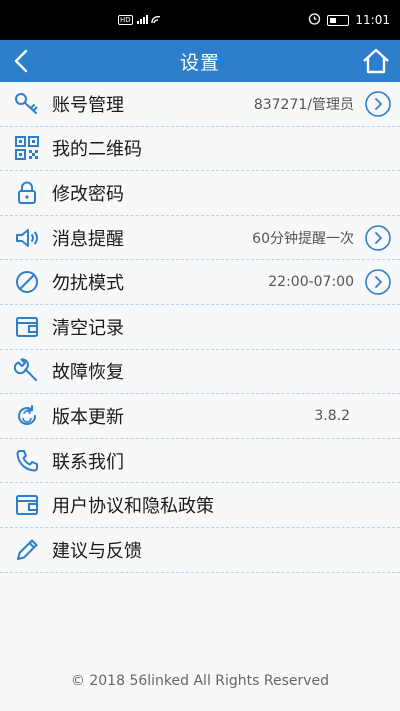 This screenshot has width=400, height=711. Describe the element at coordinates (27, 461) in the screenshot. I see `phone-icon` at that location.